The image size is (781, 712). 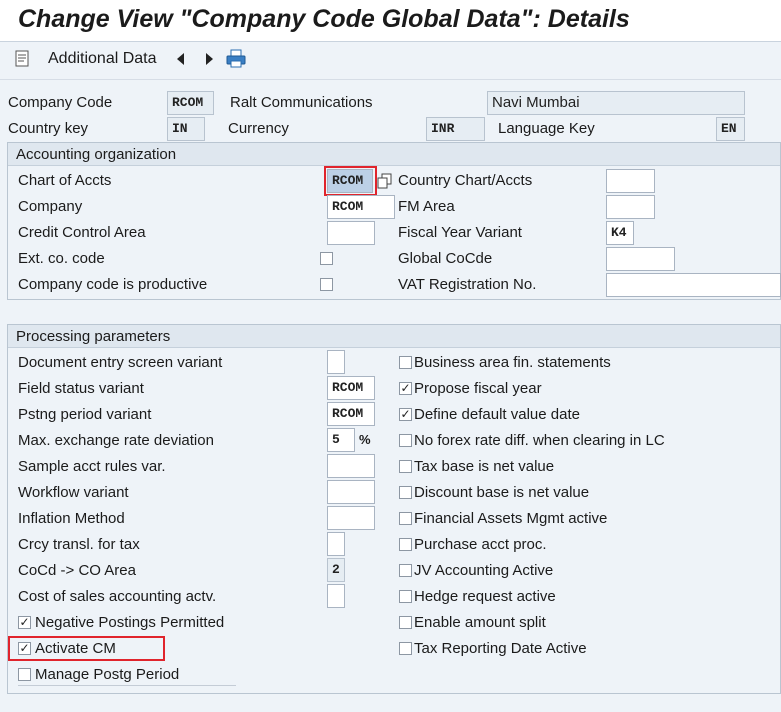 I want to click on enable-amount-split-label: Enable amount split, so click(x=480, y=622).